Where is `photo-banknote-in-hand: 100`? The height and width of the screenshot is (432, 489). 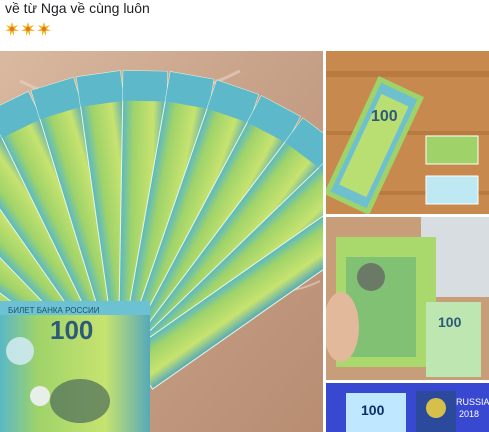 photo-banknote-in-hand: 100 is located at coordinates (407, 298).